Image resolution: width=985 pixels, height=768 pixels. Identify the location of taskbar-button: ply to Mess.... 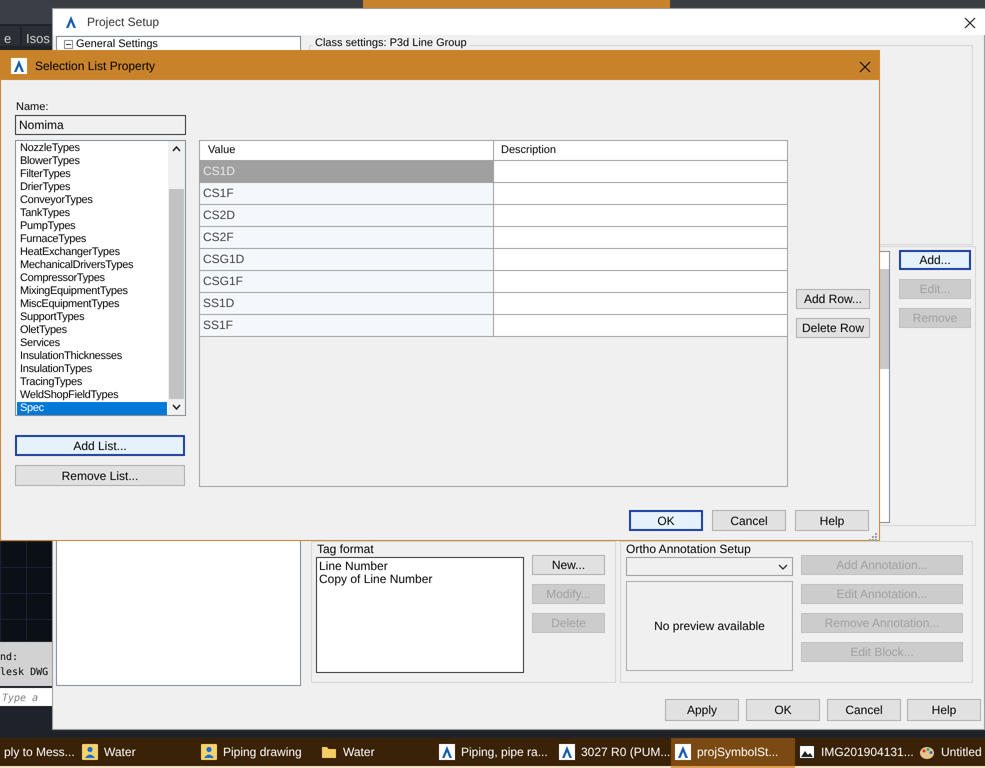
(39, 753).